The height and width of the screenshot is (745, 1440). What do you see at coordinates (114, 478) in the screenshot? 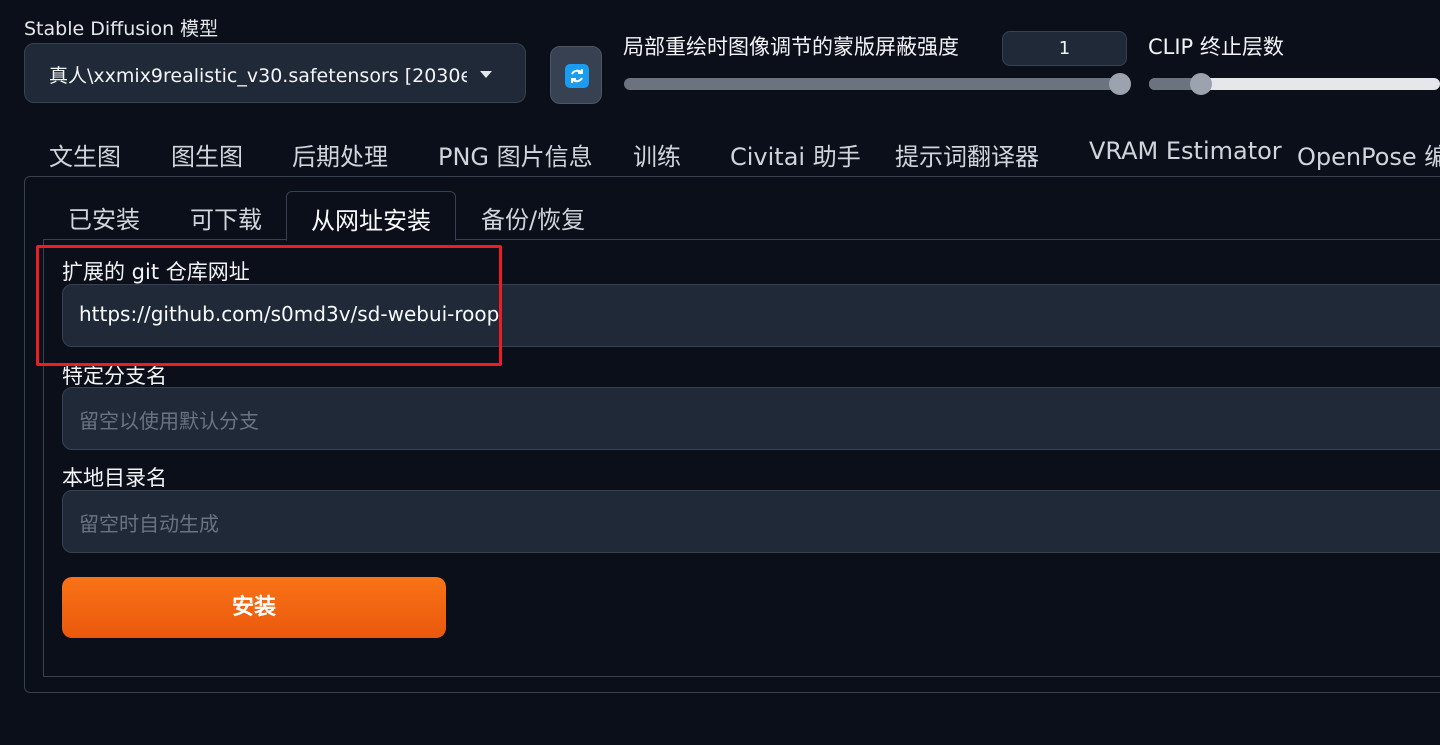
I see `local-dir-label: 本地目录名` at bounding box center [114, 478].